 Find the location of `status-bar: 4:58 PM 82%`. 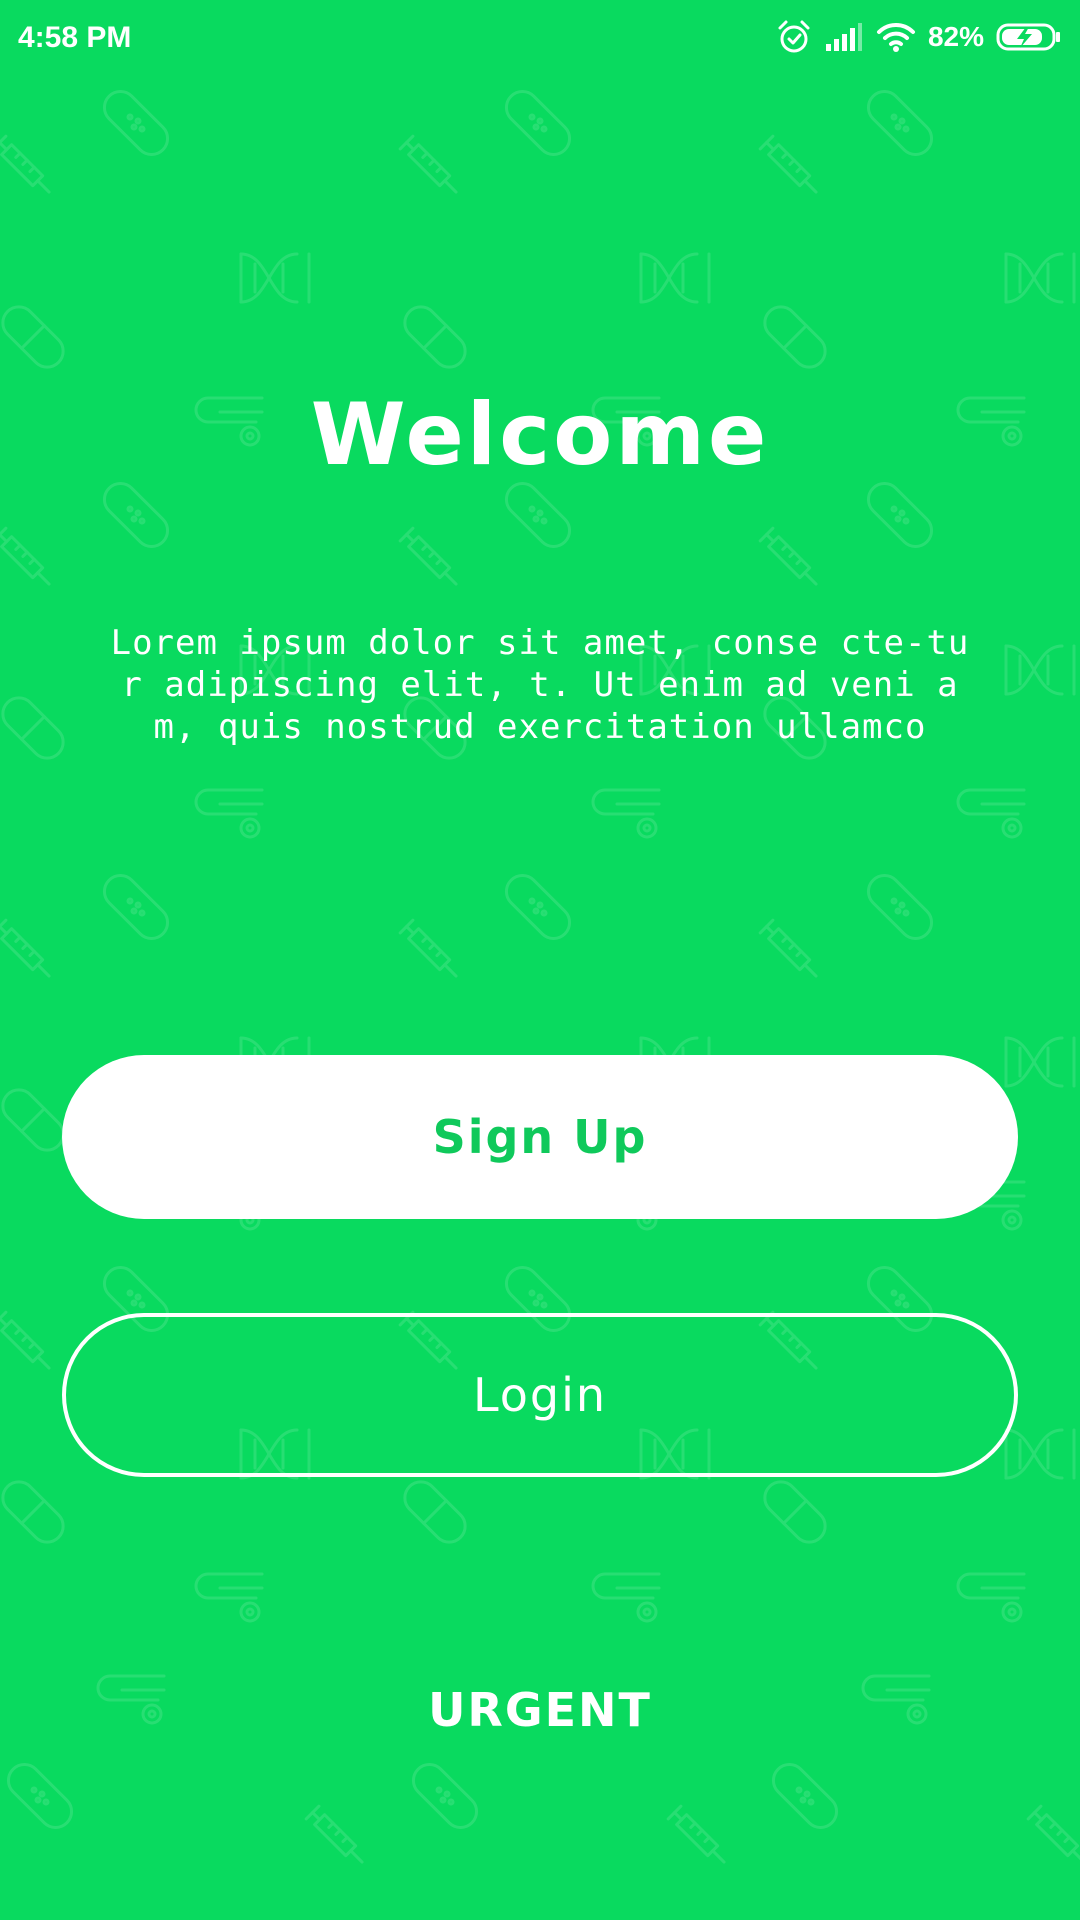

status-bar: 4:58 PM 82% is located at coordinates (540, 38).